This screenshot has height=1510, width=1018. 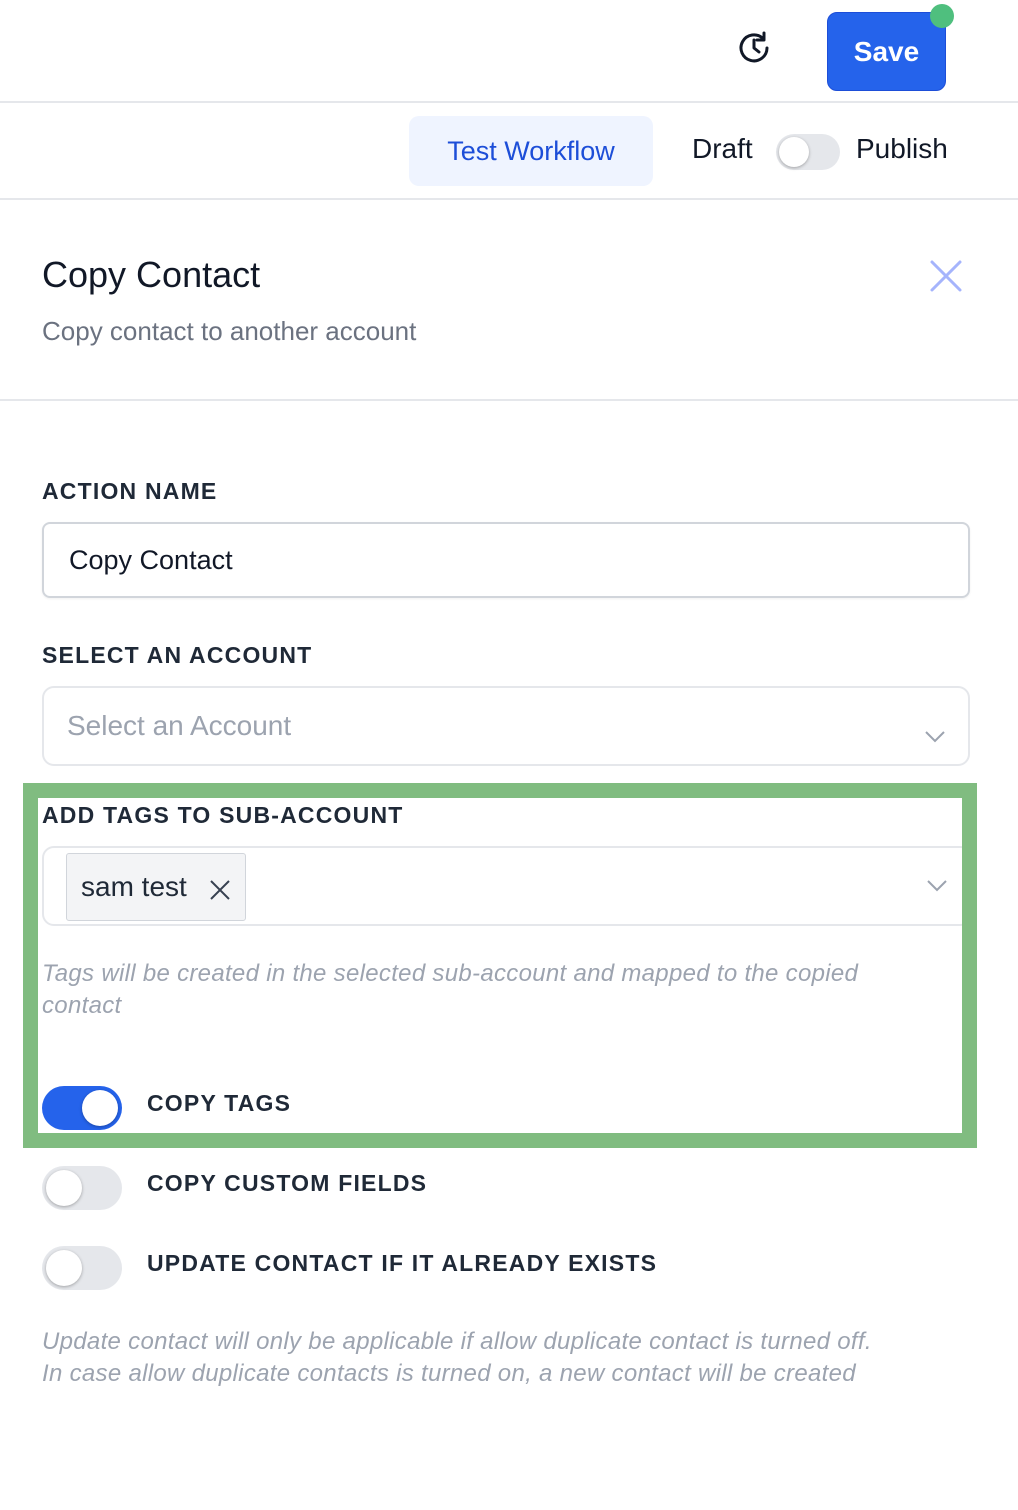 I want to click on copy-tags-label: COPY TAGS, so click(x=219, y=1103).